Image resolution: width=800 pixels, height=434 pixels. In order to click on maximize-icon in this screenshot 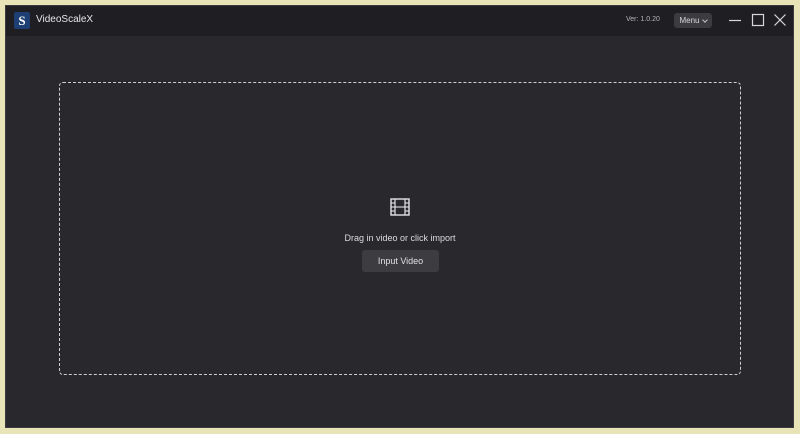, I will do `click(758, 20)`.